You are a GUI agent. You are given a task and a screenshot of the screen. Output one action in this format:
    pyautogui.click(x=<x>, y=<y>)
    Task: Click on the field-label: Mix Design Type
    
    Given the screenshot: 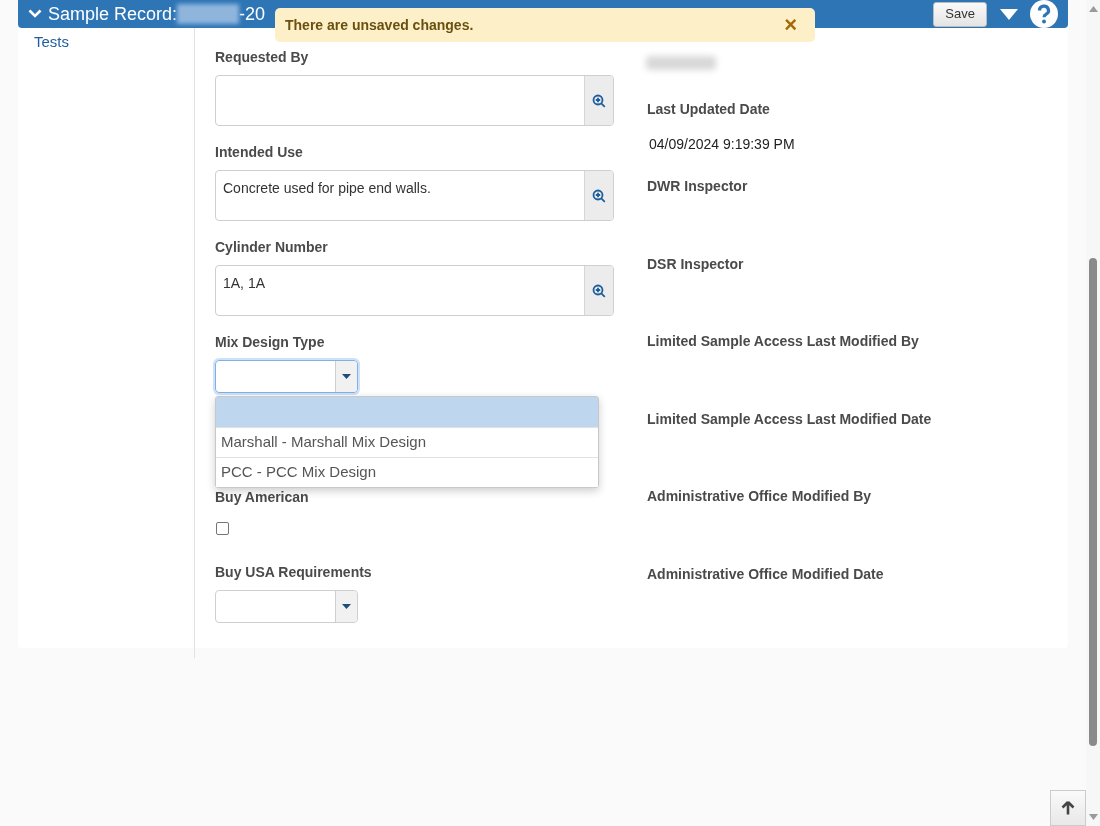 What is the action you would take?
    pyautogui.click(x=270, y=342)
    